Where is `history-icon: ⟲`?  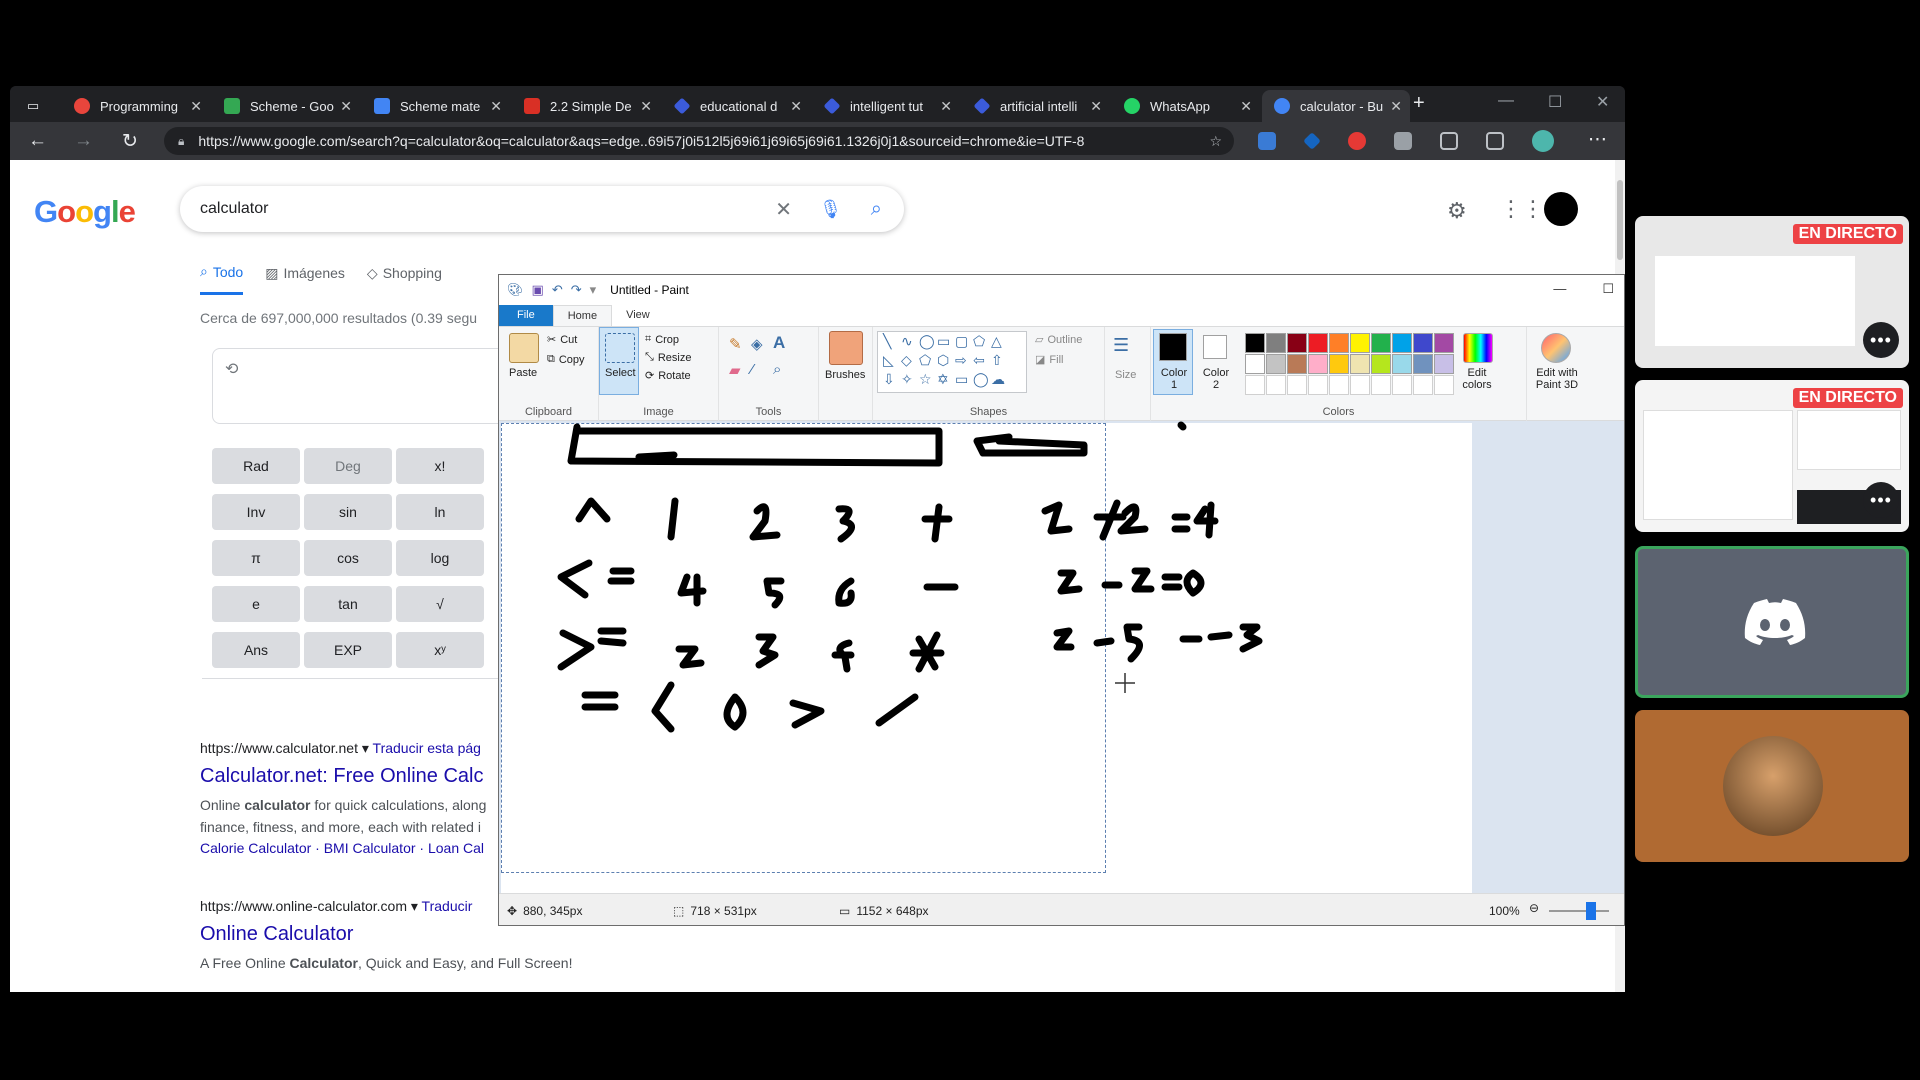
history-icon: ⟲ is located at coordinates (231, 369).